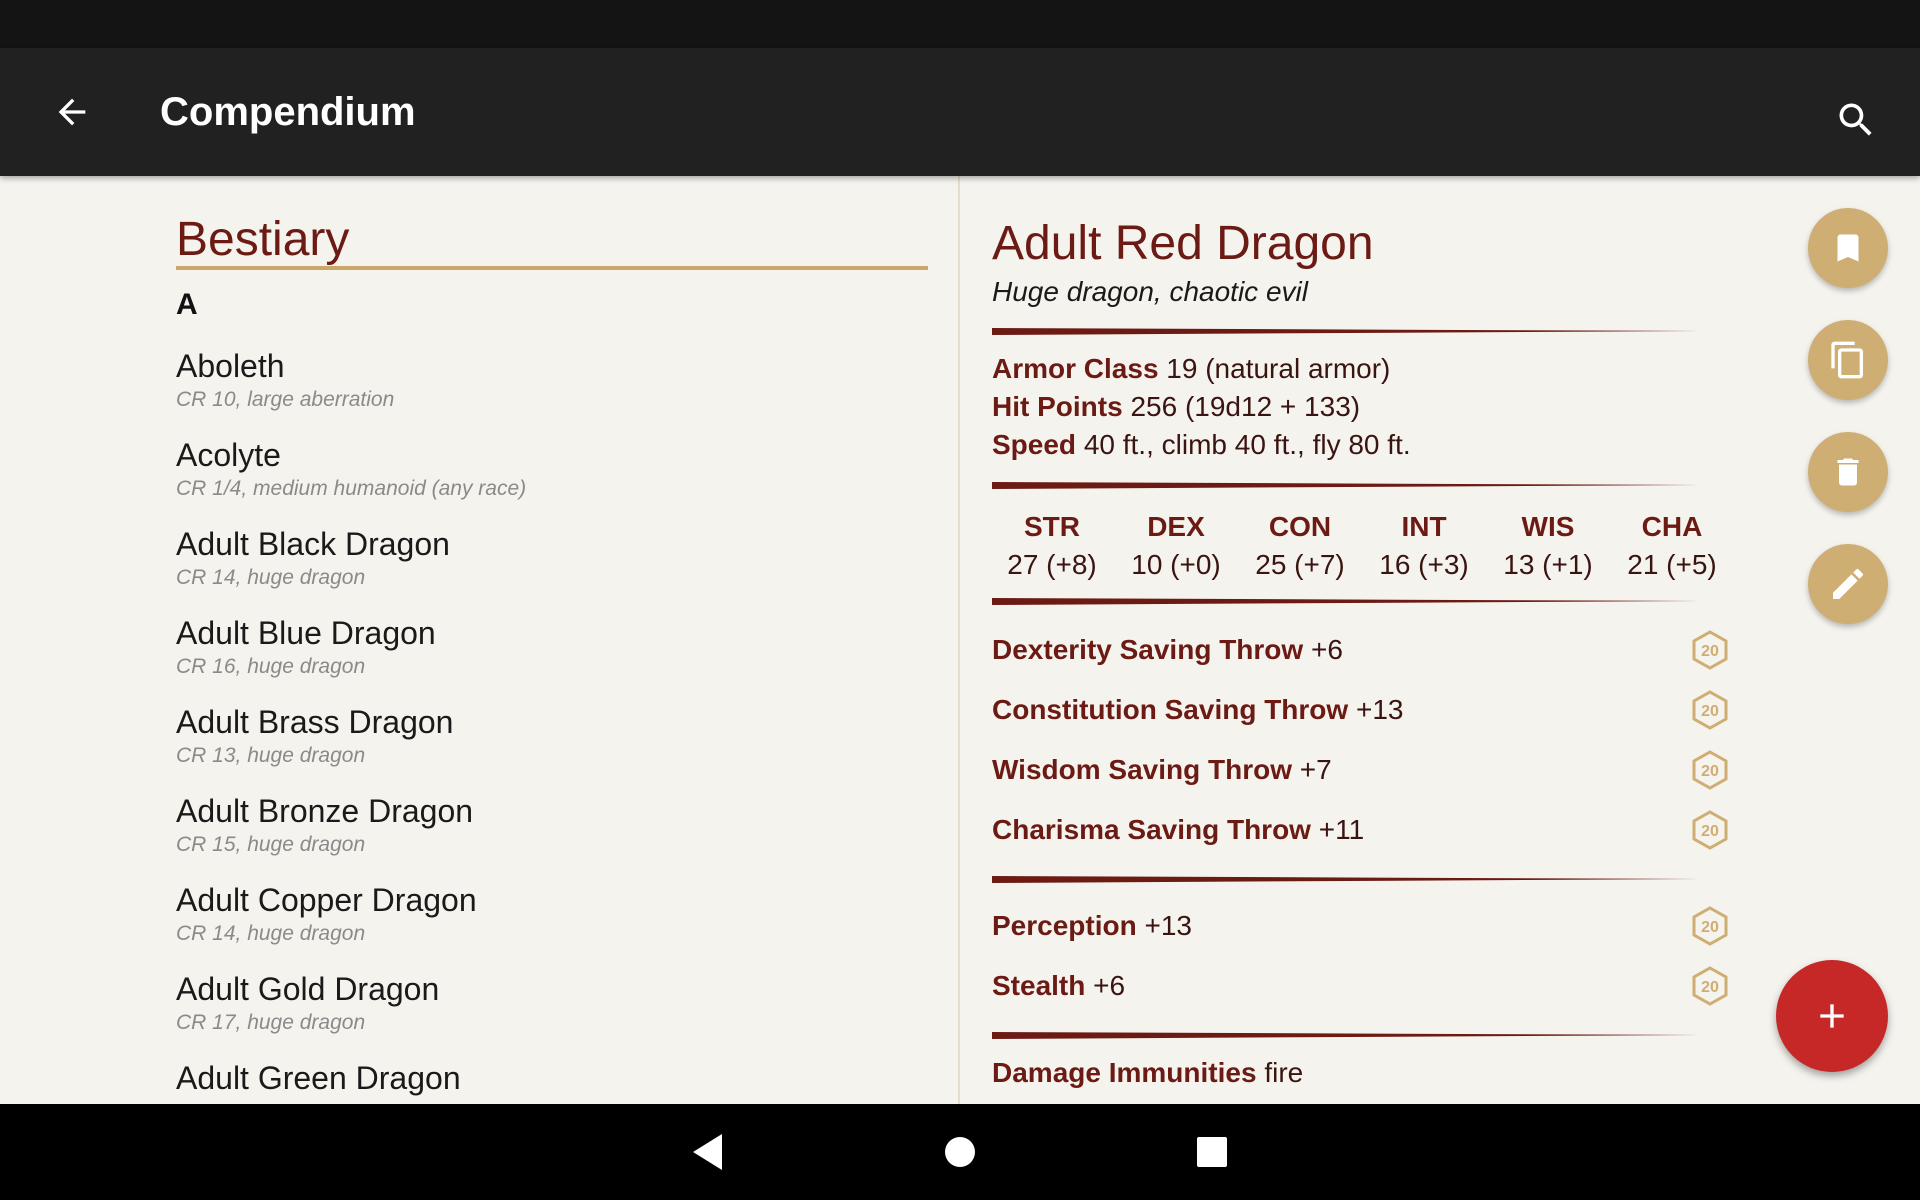 The width and height of the screenshot is (1920, 1200). I want to click on list-item: Adult Green Dragon, so click(556, 1081).